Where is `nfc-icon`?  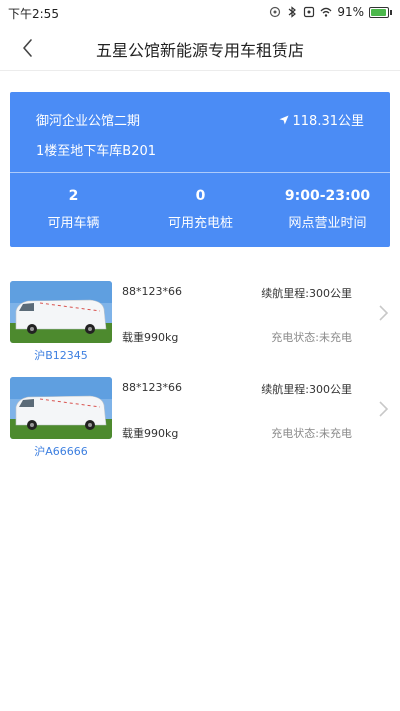
nfc-icon is located at coordinates (309, 12).